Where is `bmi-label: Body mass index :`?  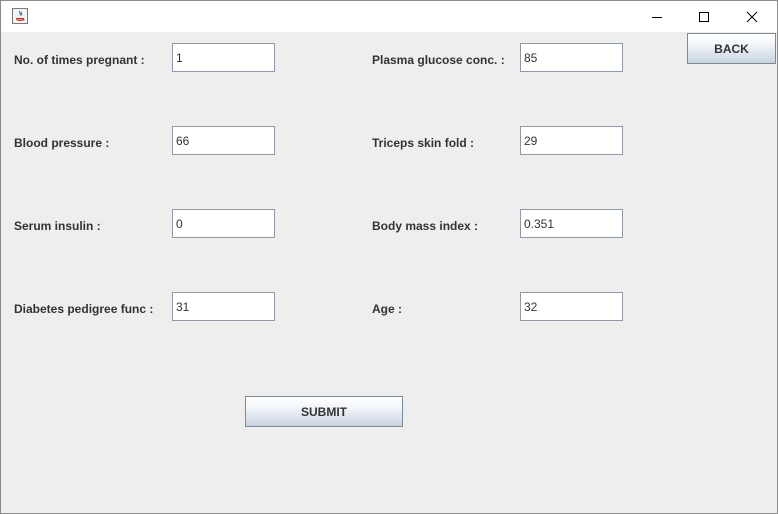 bmi-label: Body mass index : is located at coordinates (425, 226).